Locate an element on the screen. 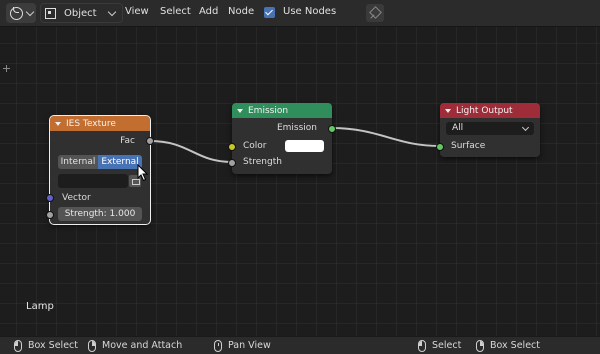 The height and width of the screenshot is (354, 600). status-label: Move and Attach is located at coordinates (142, 345).